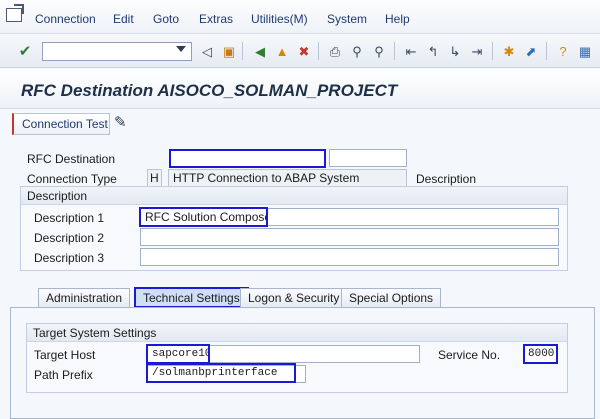 The height and width of the screenshot is (419, 600). I want to click on description1-value: RFC Solution Composer, so click(203, 217).